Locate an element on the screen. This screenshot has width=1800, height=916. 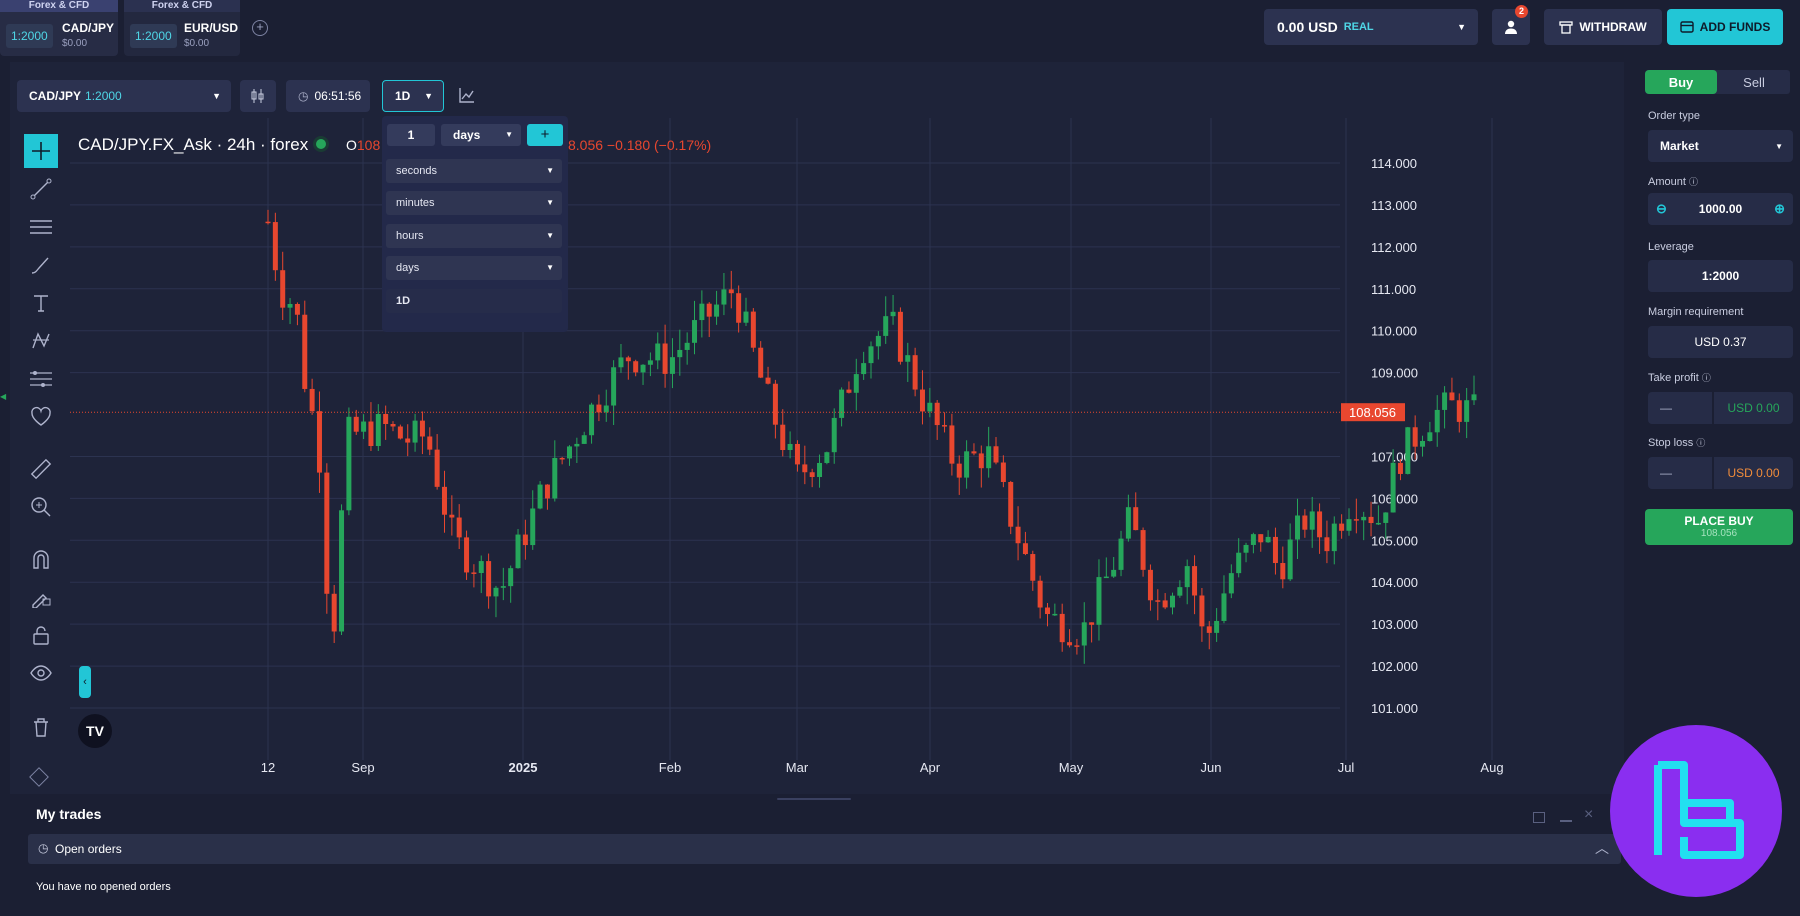
add-interval-button: + is located at coordinates (545, 135).